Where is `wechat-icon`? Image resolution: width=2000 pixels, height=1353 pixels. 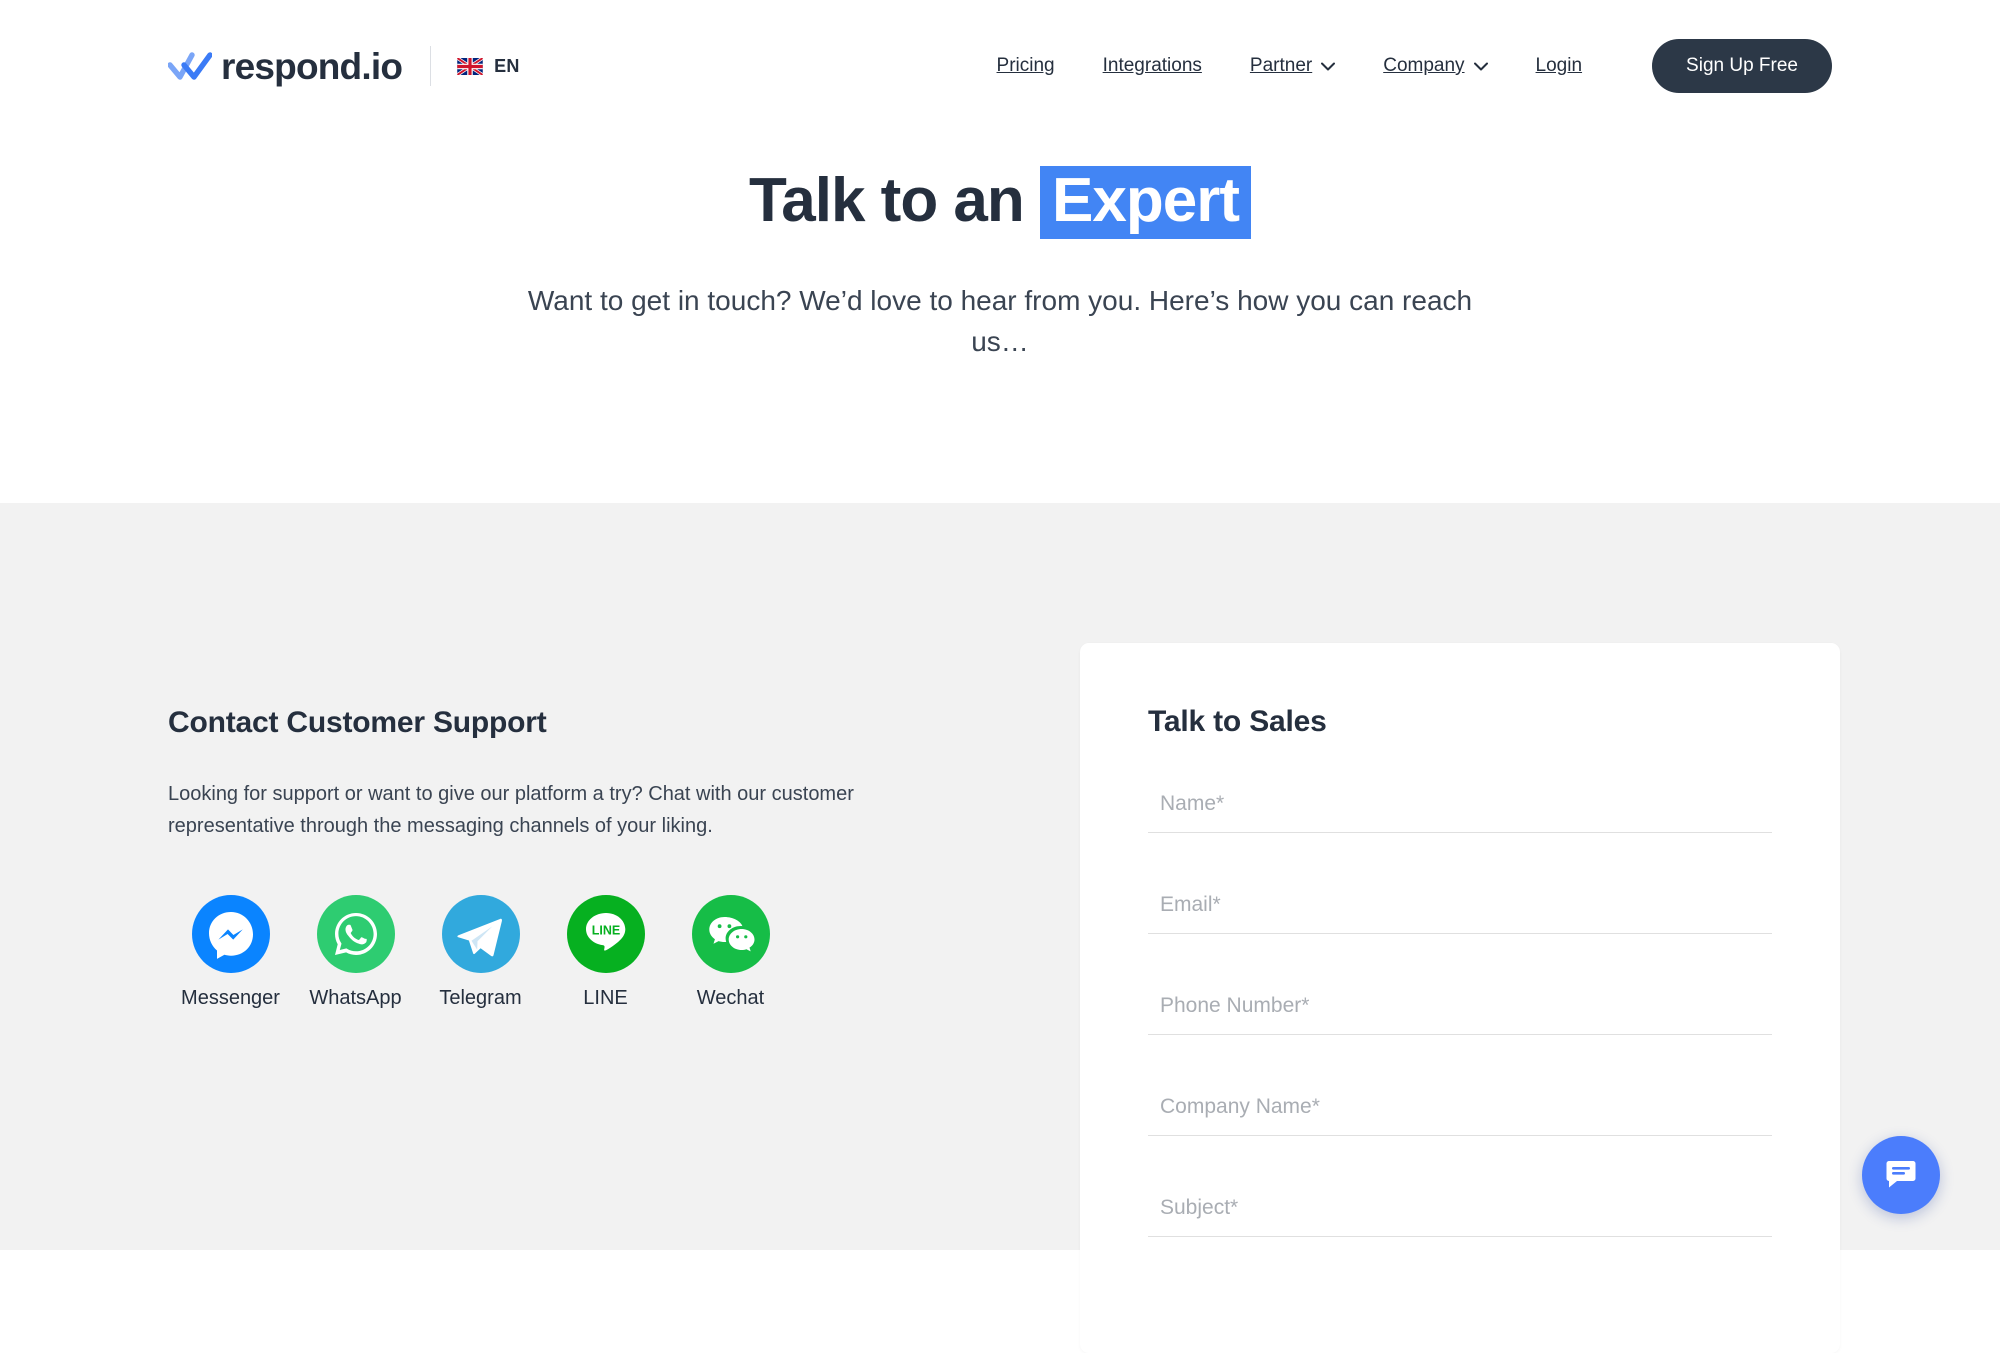
wechat-icon is located at coordinates (730, 934).